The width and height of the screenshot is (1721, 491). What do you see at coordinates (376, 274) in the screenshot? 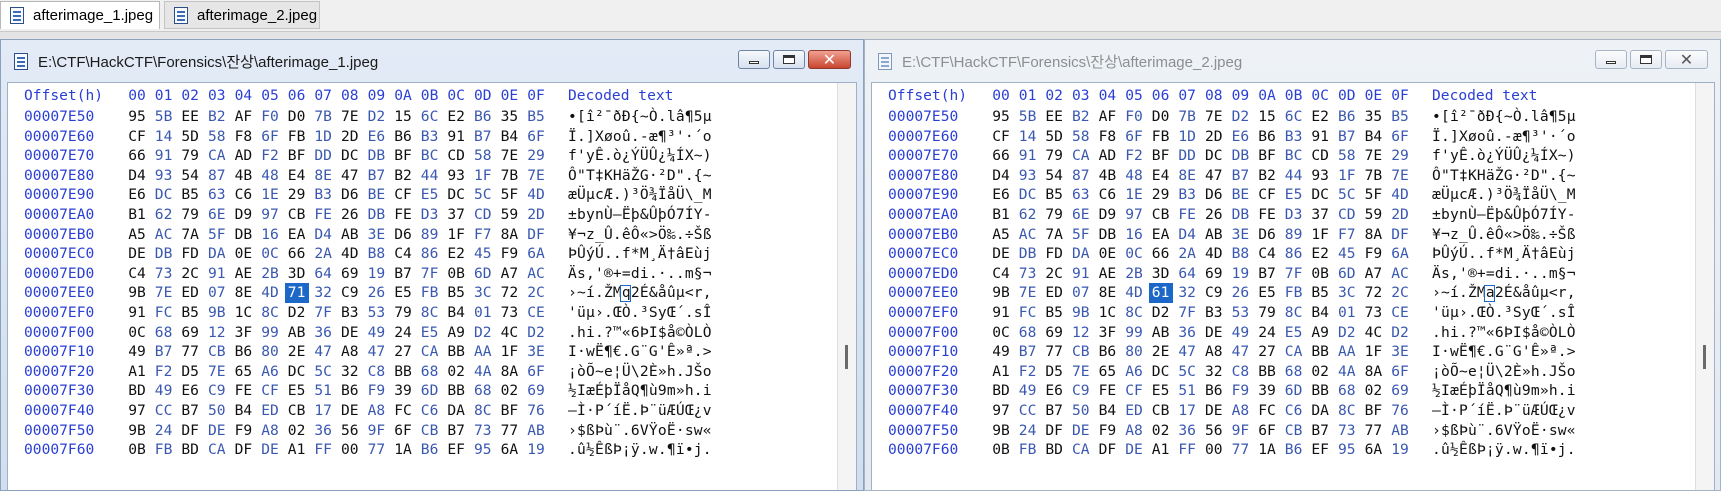
I see `hex-byte: 19` at bounding box center [376, 274].